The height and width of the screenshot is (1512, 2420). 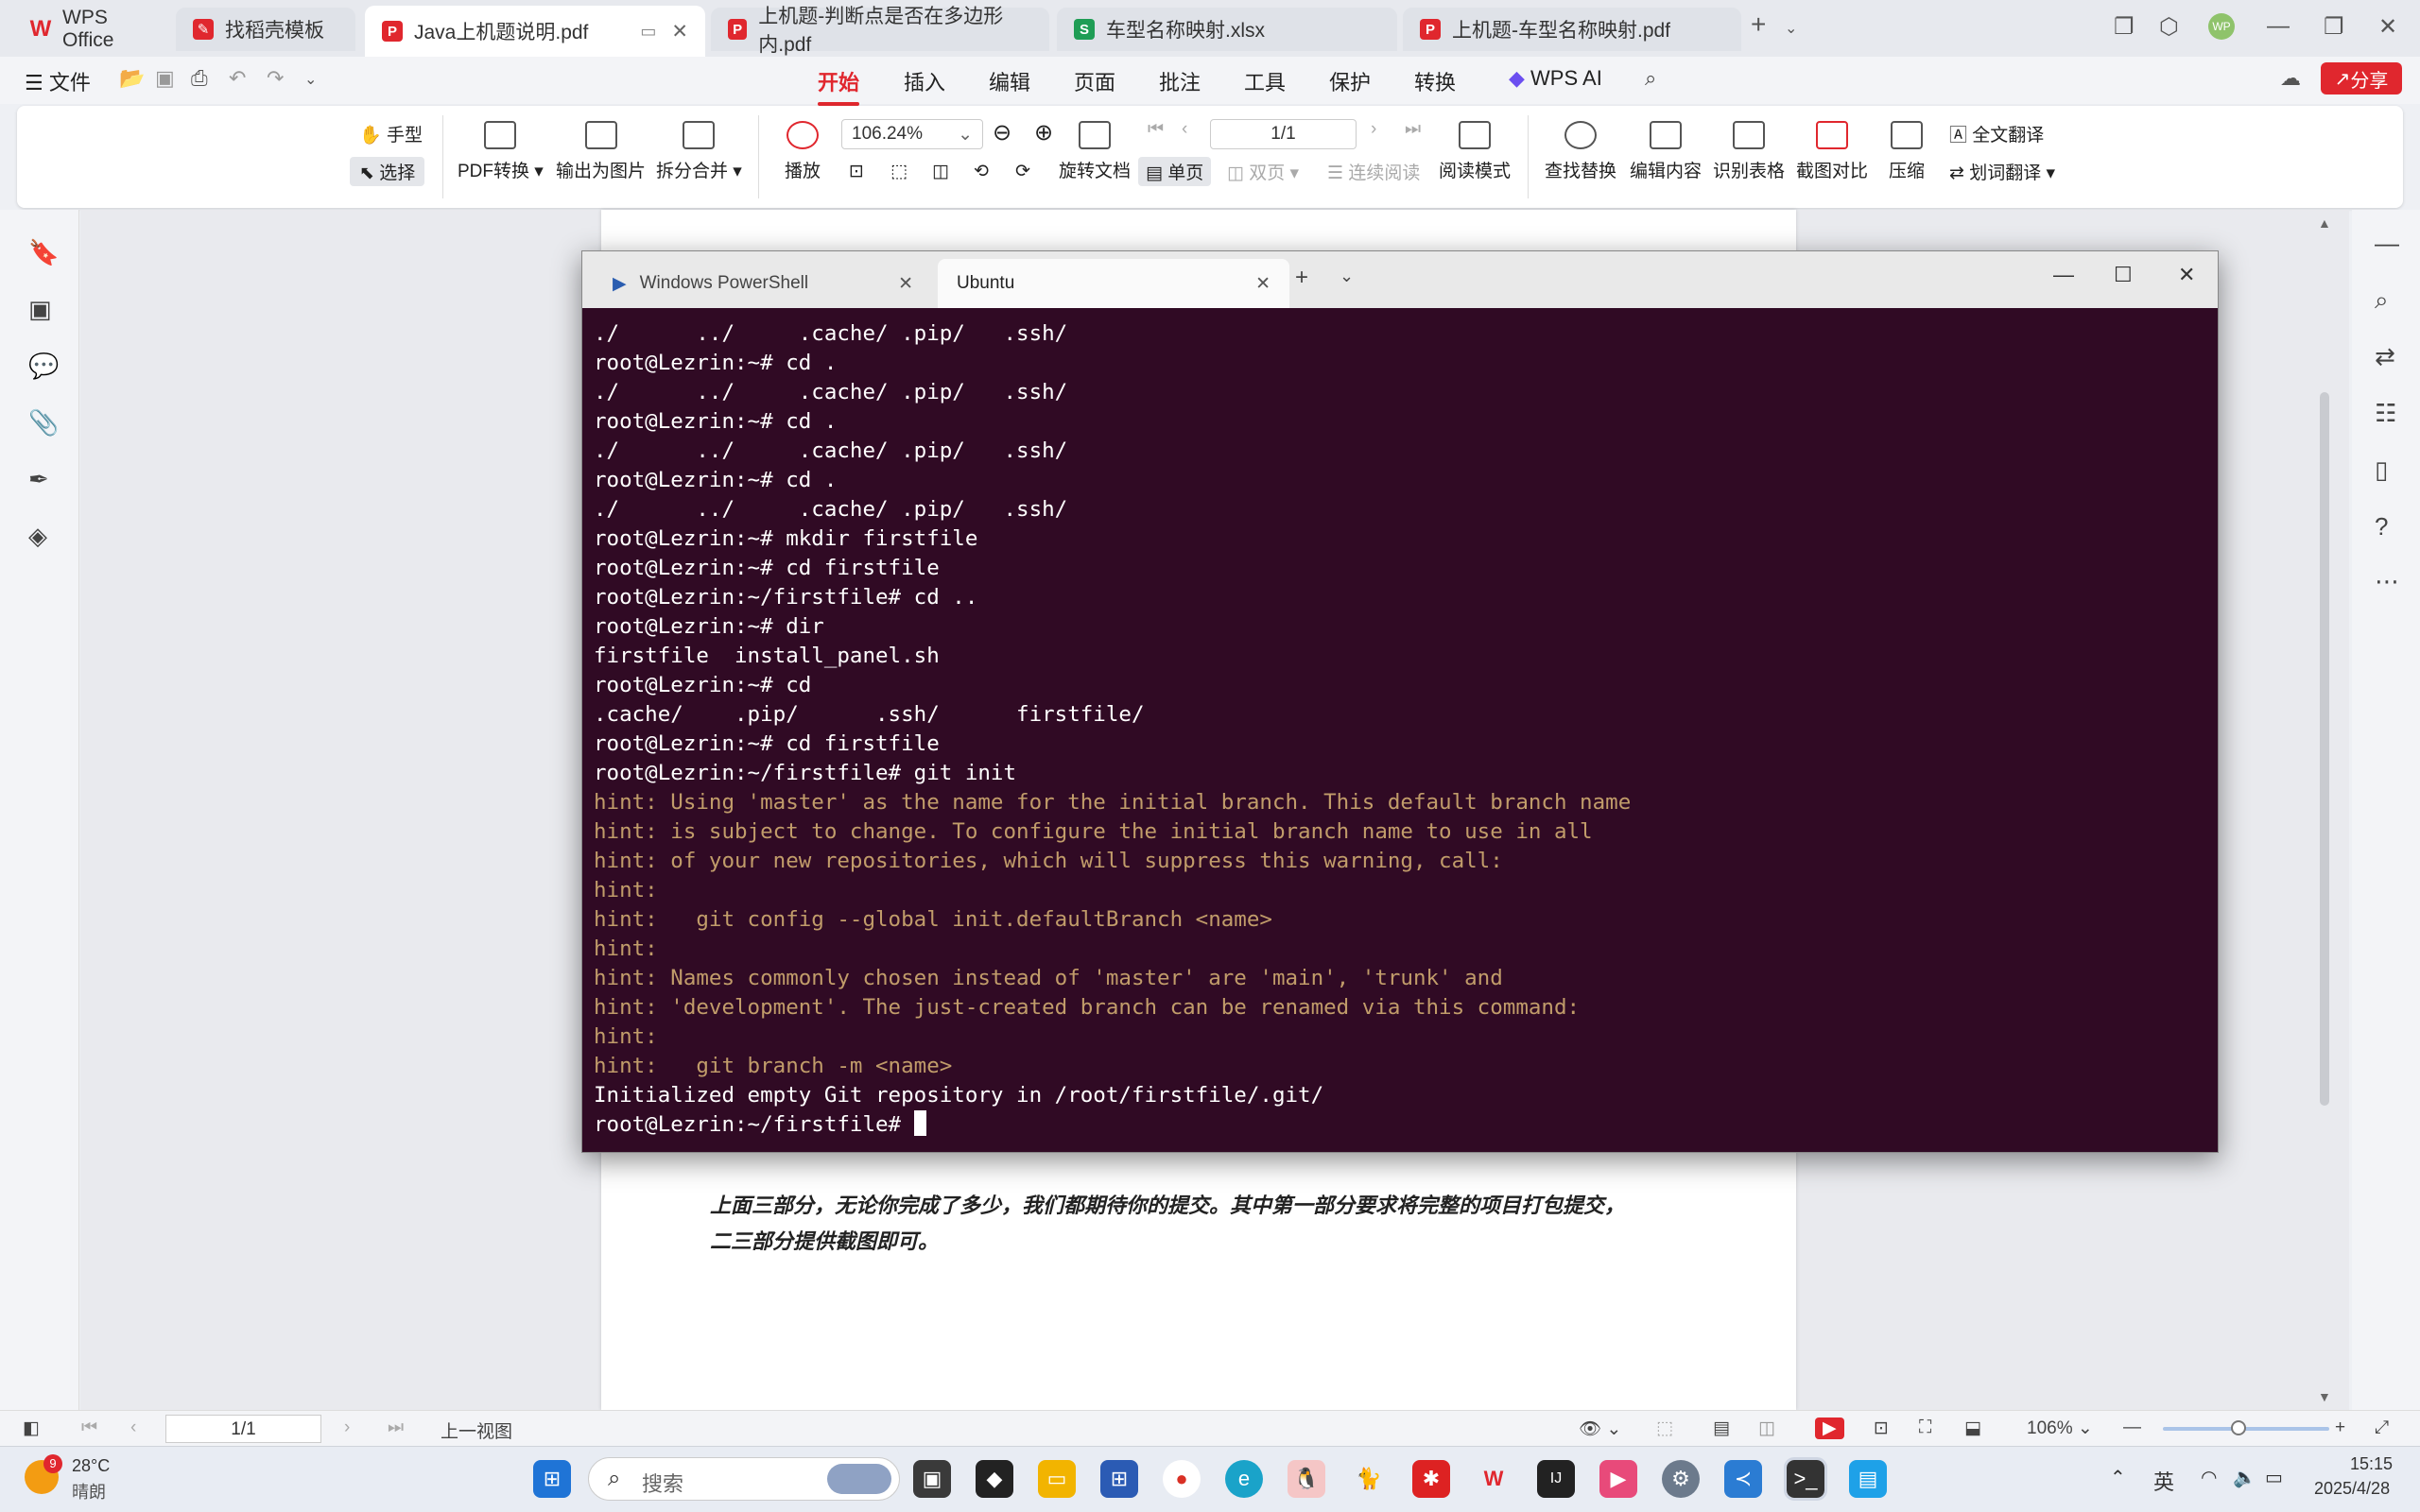 What do you see at coordinates (839, 86) in the screenshot?
I see `menu-start: 开始` at bounding box center [839, 86].